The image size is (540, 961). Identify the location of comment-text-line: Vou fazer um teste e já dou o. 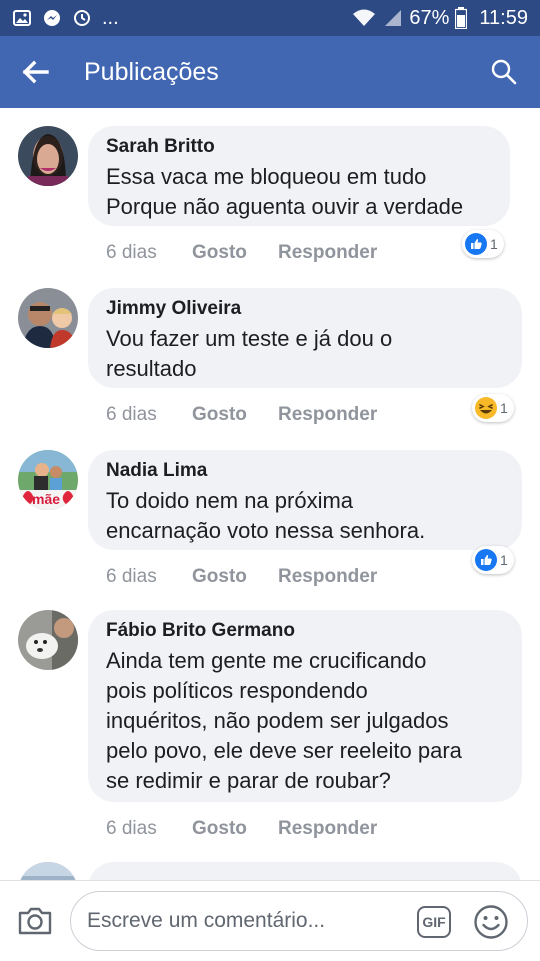
(249, 338).